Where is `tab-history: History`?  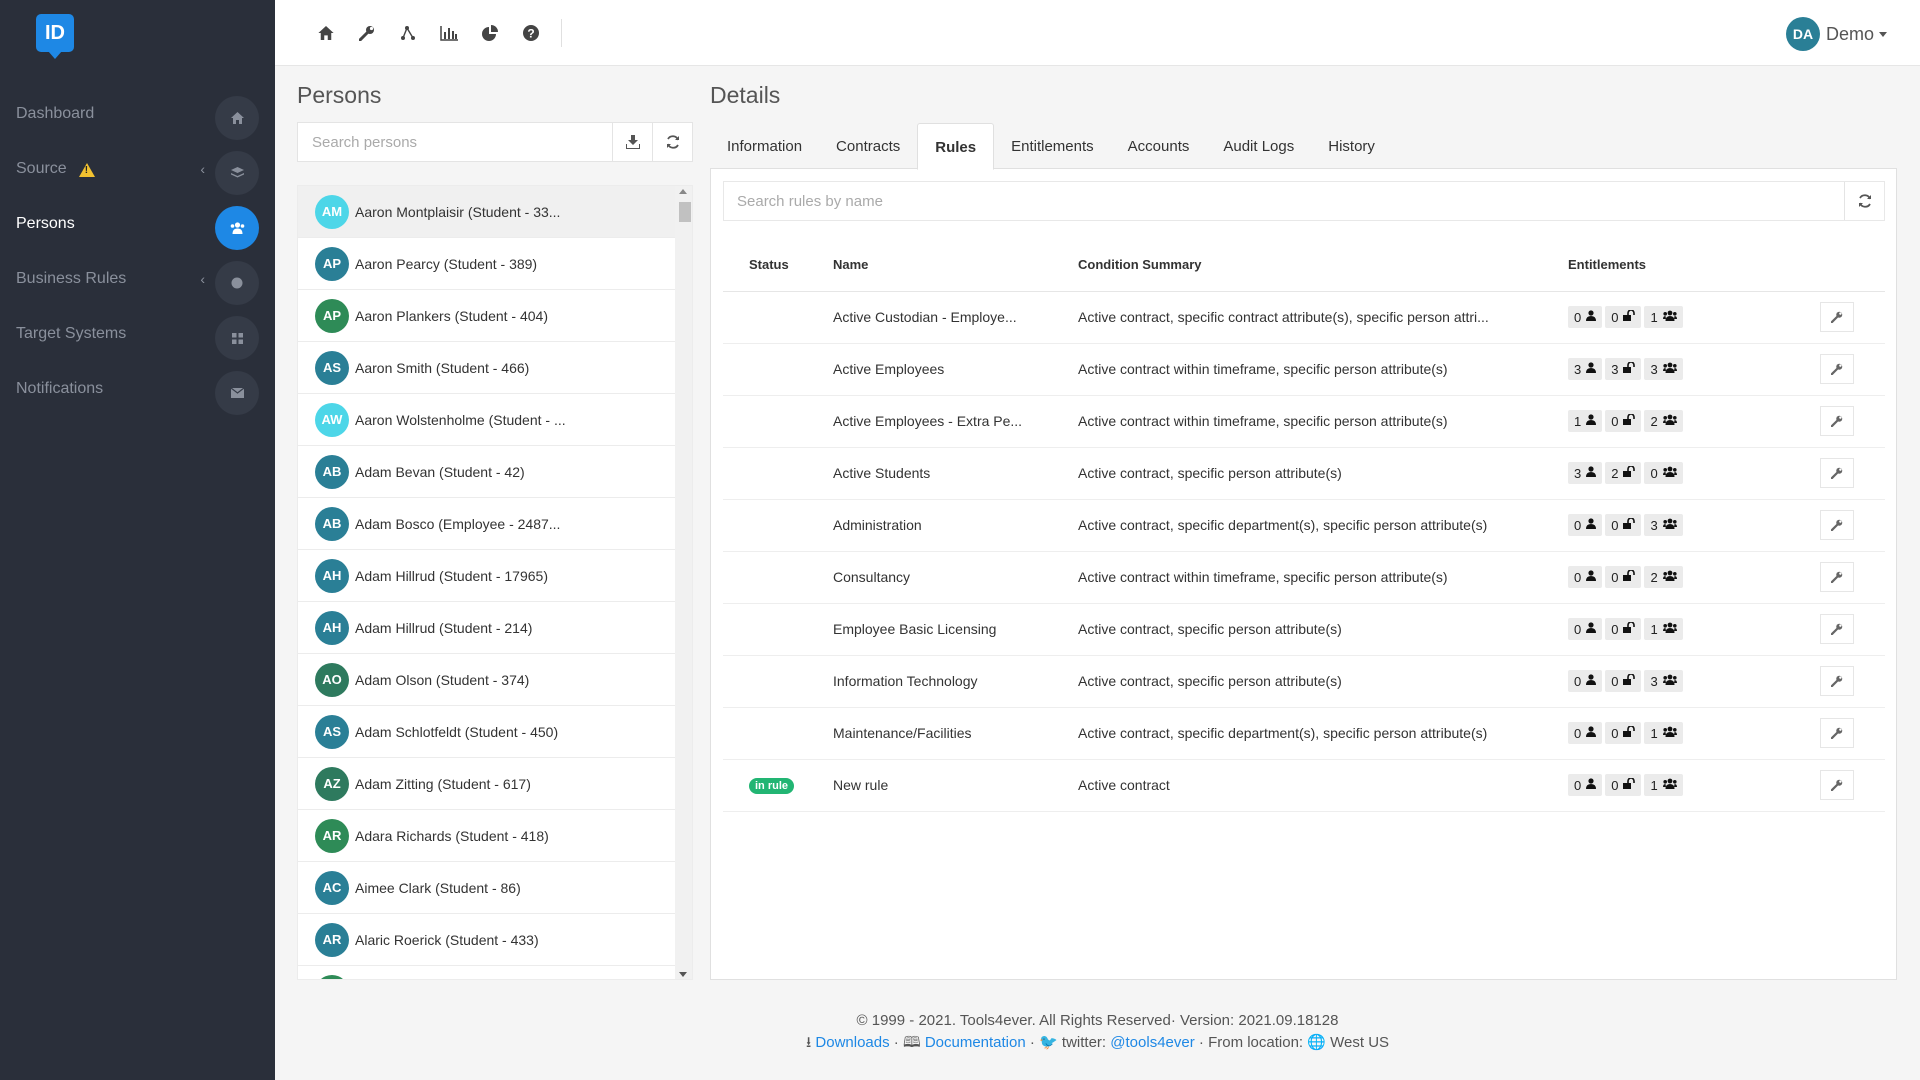 tab-history: History is located at coordinates (1351, 146).